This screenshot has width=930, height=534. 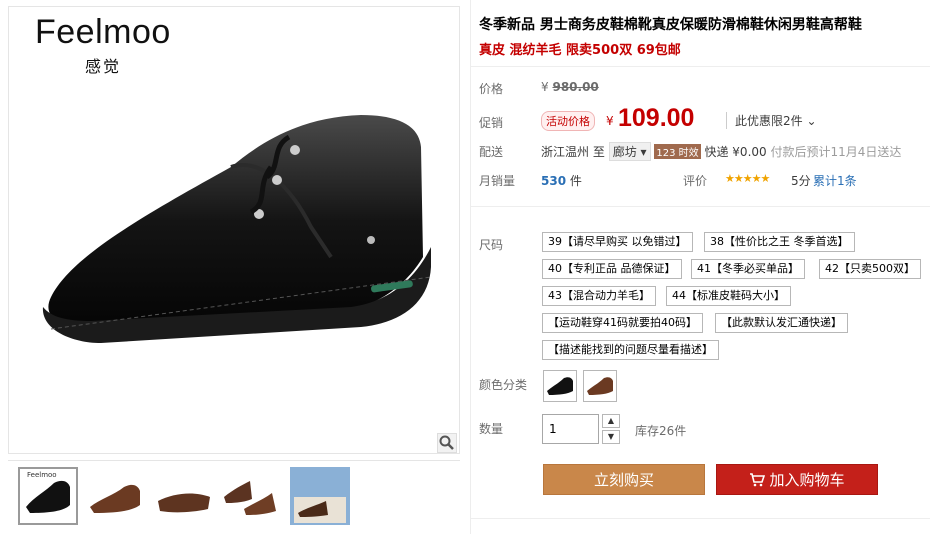 What do you see at coordinates (801, 181) in the screenshot?
I see `rating-score: 5分` at bounding box center [801, 181].